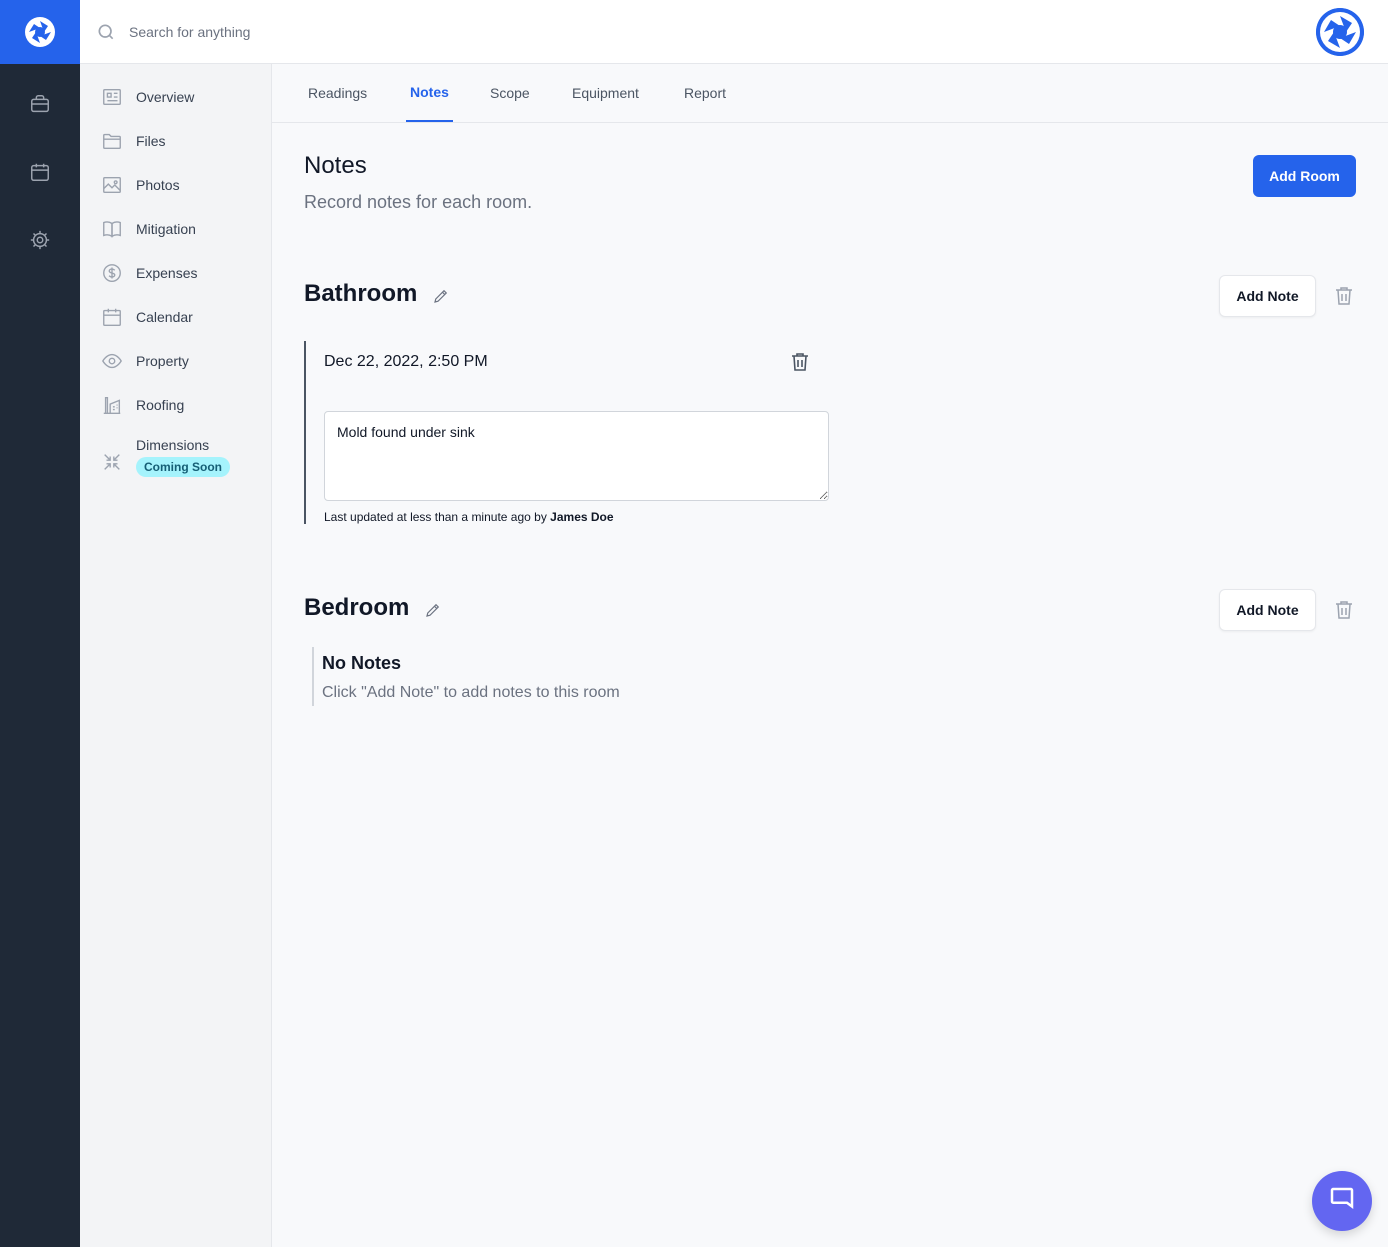  What do you see at coordinates (112, 405) in the screenshot?
I see `building-icon` at bounding box center [112, 405].